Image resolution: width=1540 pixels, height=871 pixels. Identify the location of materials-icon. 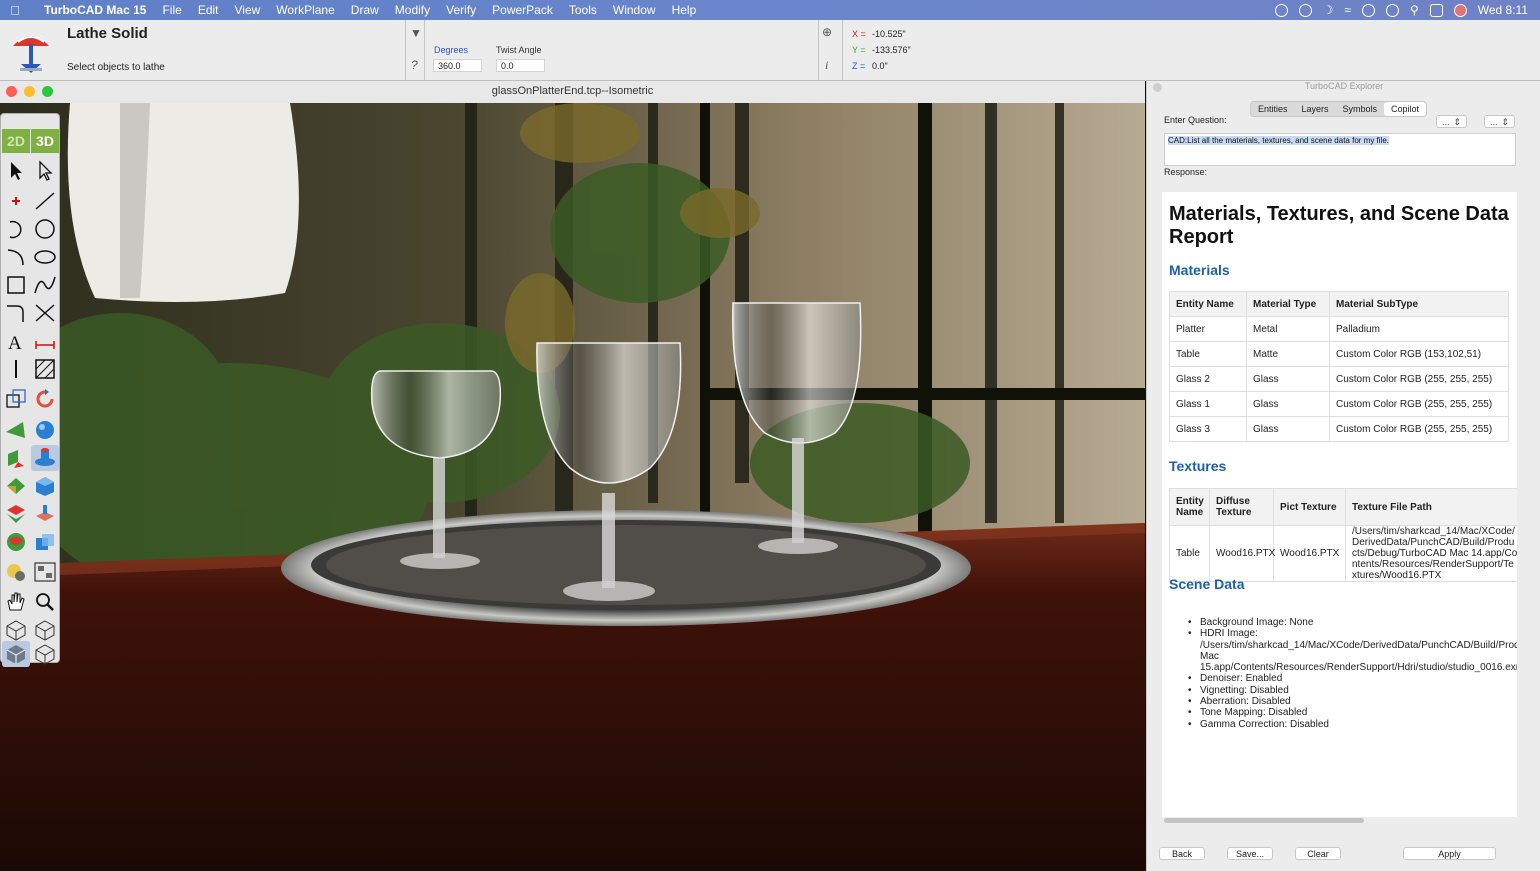
(16, 572).